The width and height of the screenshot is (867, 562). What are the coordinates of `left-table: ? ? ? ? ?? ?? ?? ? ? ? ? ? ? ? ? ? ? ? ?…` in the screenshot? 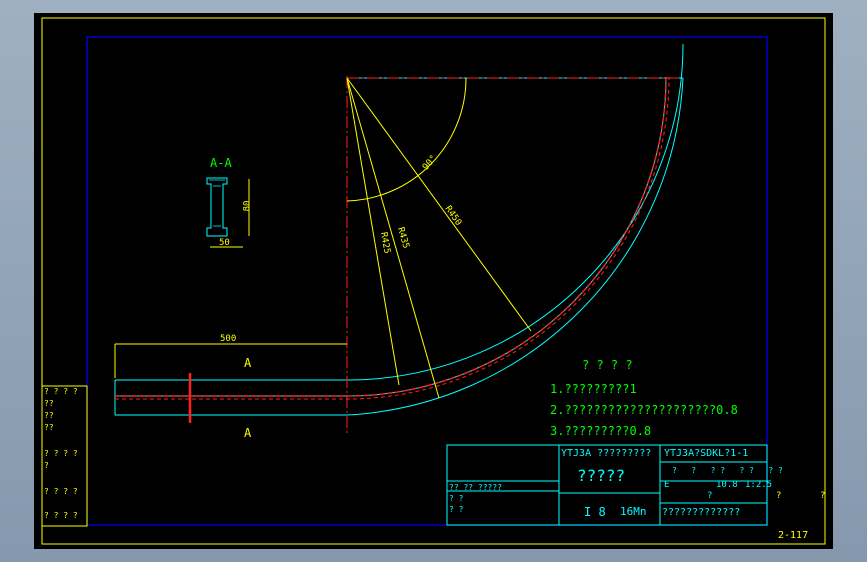 It's located at (65, 454).